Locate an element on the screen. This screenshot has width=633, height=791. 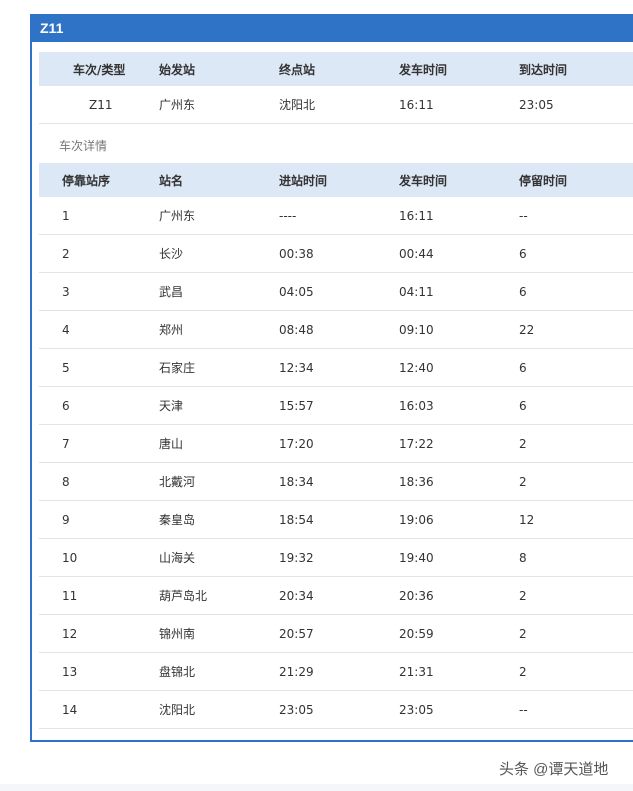
table-row: 10 山海关 19:32 19:40 8 is located at coordinates (336, 558).